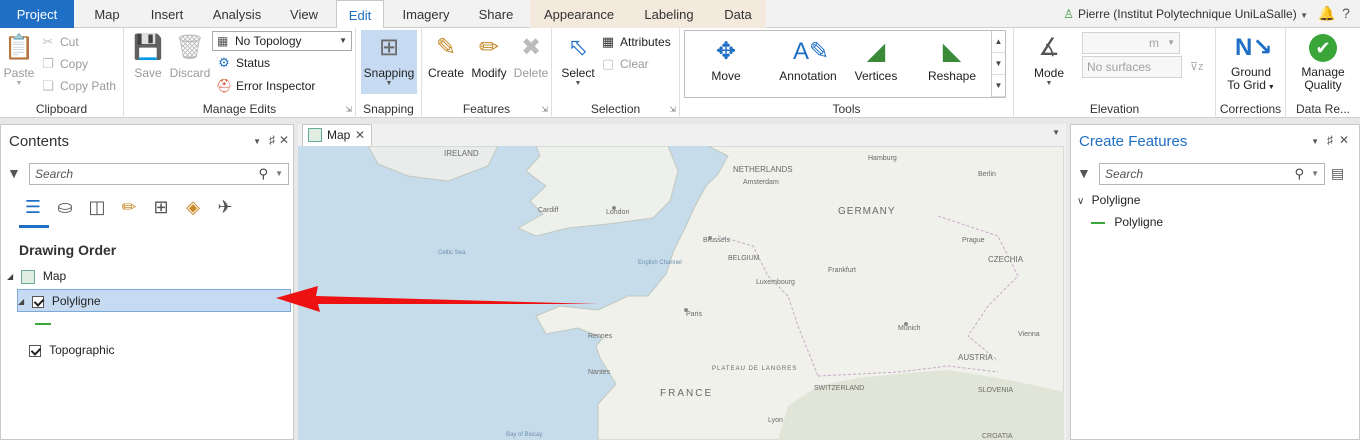 The image size is (1360, 440). Describe the element at coordinates (1049, 59) in the screenshot. I see `elevation-mode-button: ∡ Mode ▼` at that location.